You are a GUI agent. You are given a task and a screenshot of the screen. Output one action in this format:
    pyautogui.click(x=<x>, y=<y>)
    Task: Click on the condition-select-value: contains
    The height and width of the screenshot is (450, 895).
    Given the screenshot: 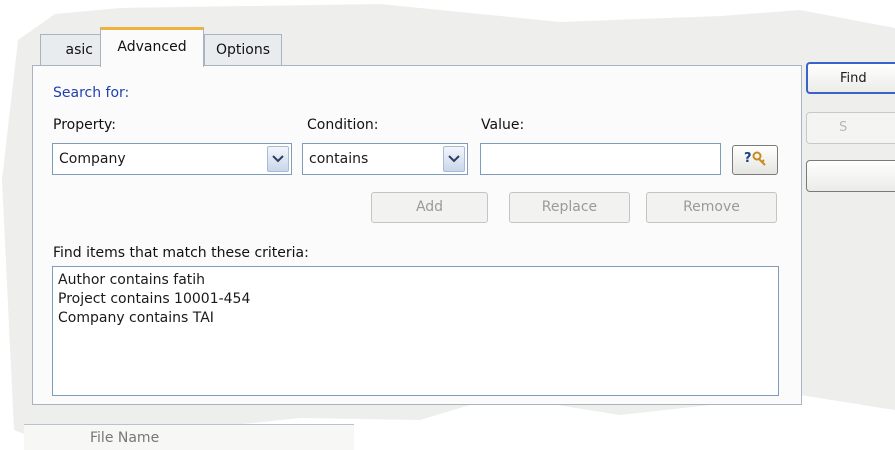 What is the action you would take?
    pyautogui.click(x=339, y=159)
    